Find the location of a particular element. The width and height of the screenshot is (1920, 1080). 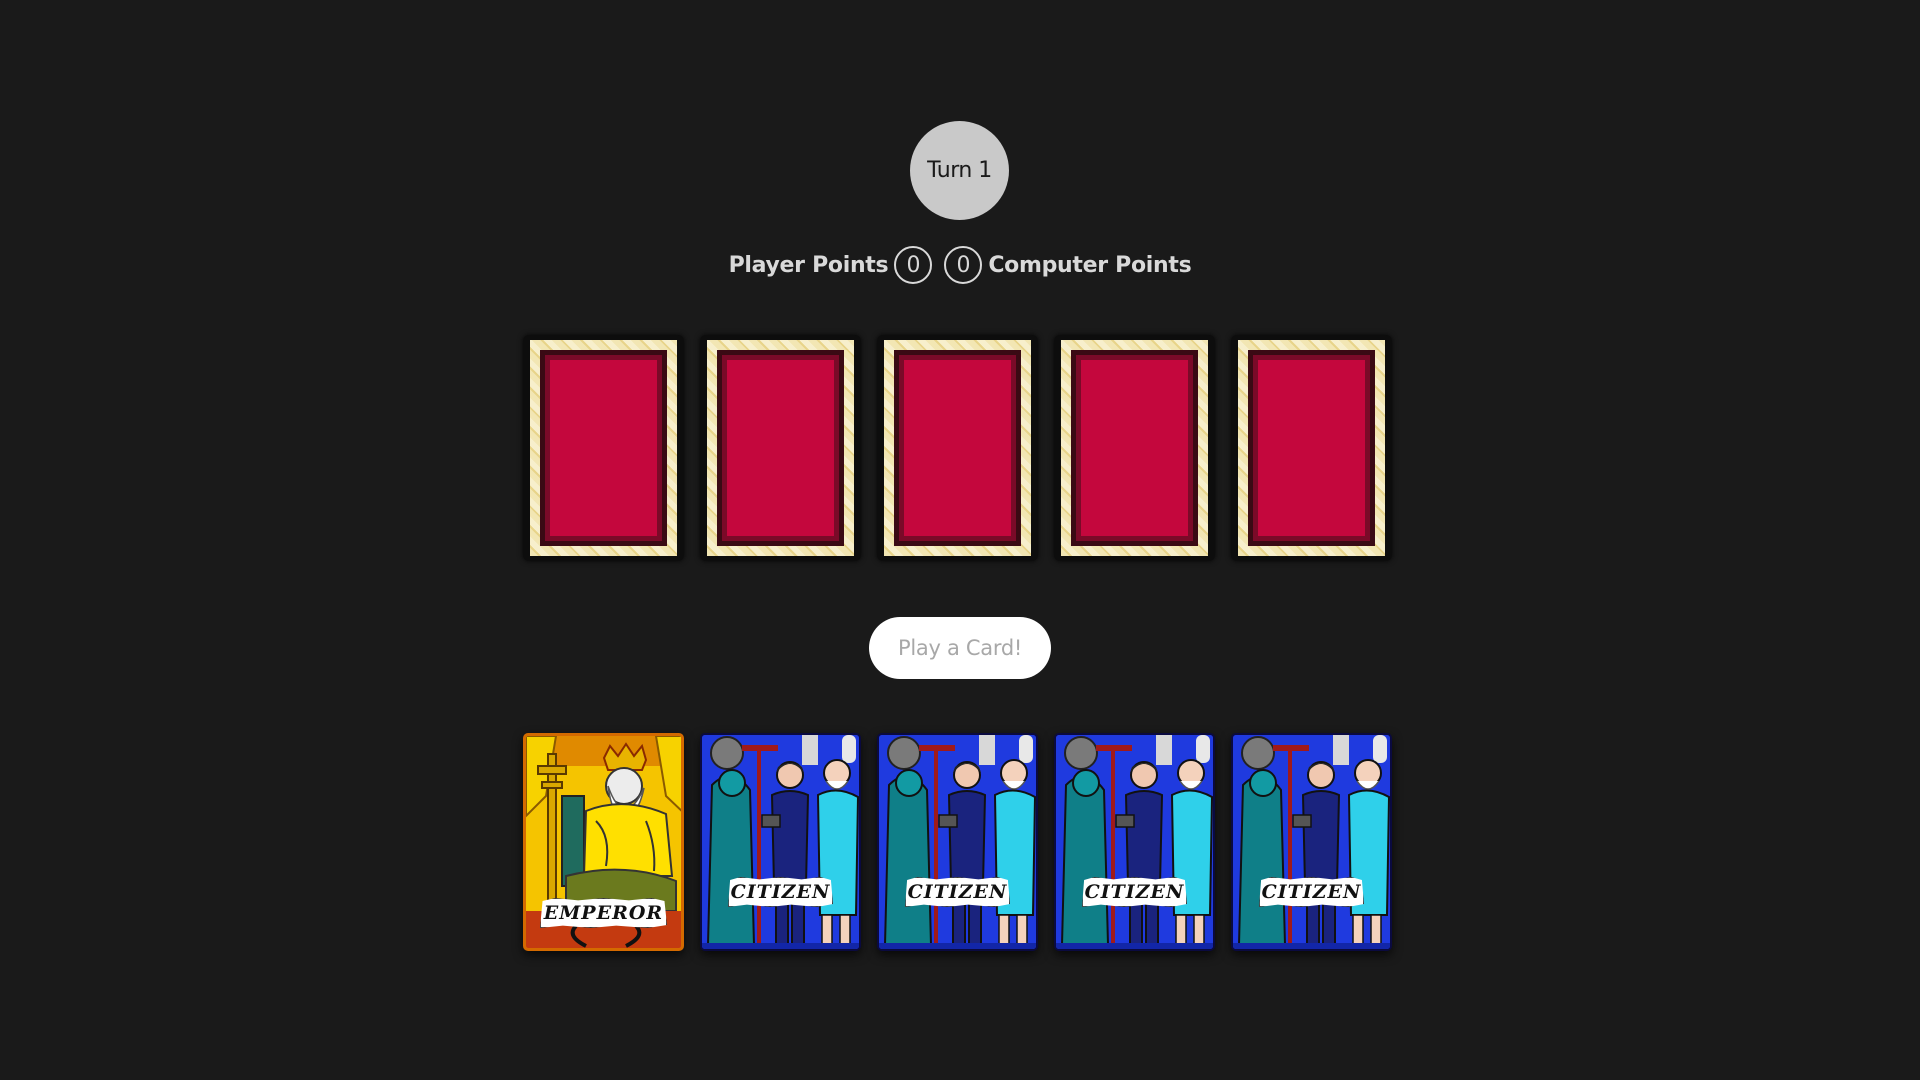

turn-indicator: Turn 1 is located at coordinates (959, 170).